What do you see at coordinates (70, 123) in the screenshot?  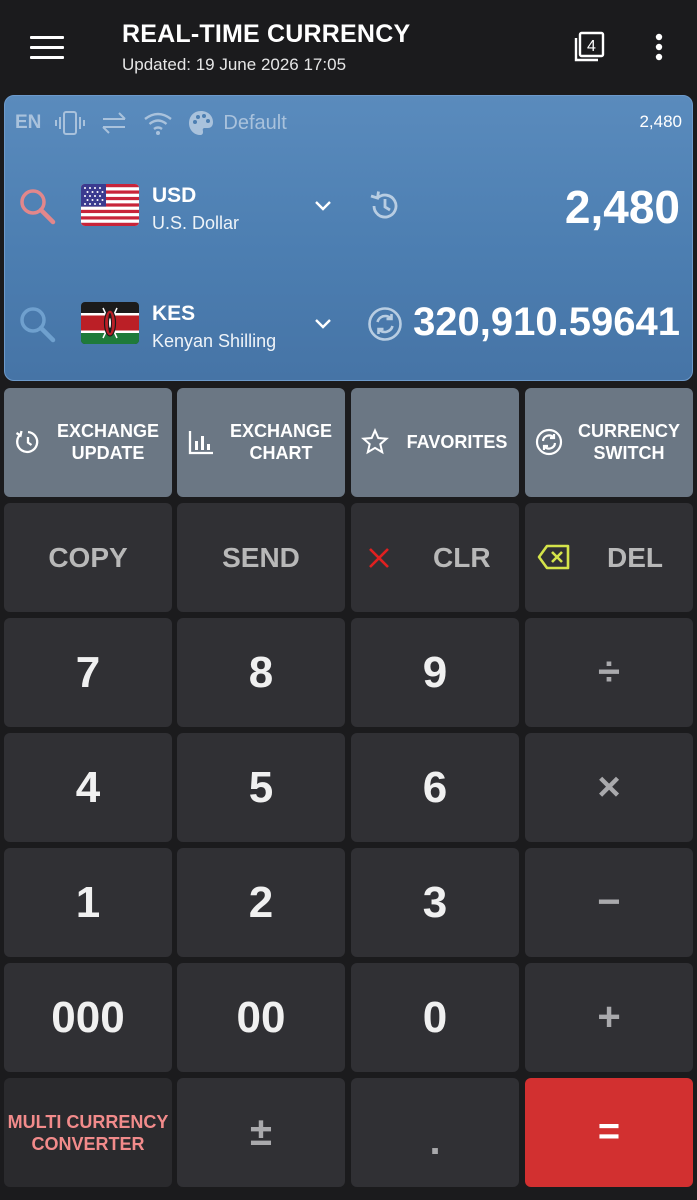 I see `vibrate-icon` at bounding box center [70, 123].